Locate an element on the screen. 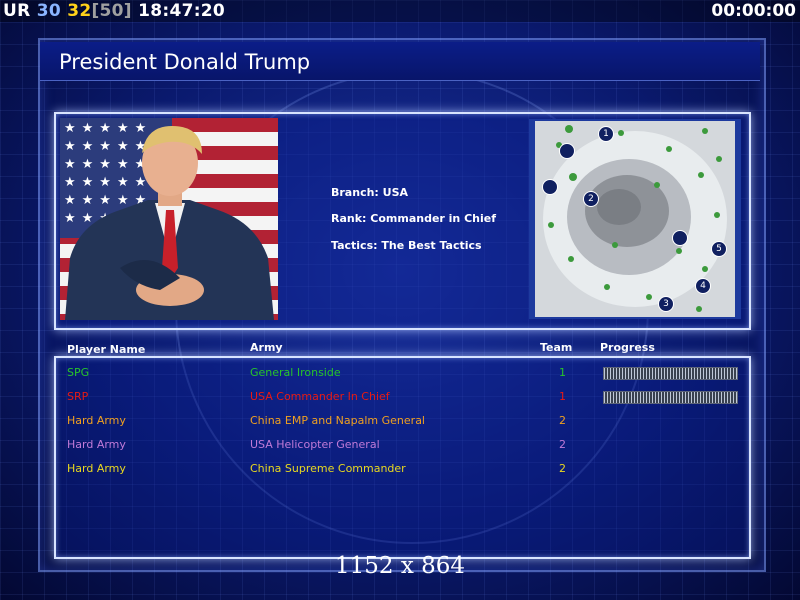 The image size is (800, 600). table-row: SRP USA Commander In Chief 1 is located at coordinates (400, 400).